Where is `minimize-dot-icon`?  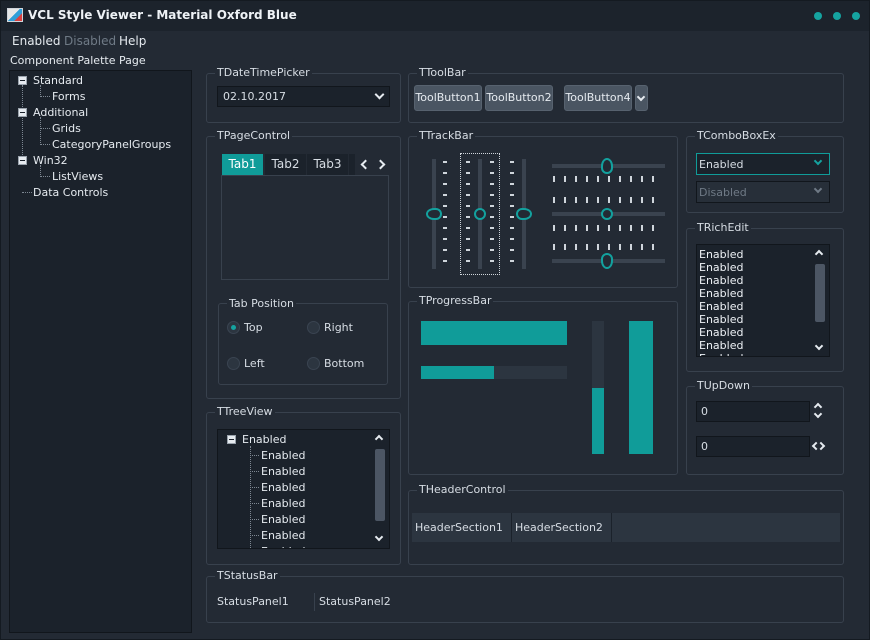
minimize-dot-icon is located at coordinates (818, 16).